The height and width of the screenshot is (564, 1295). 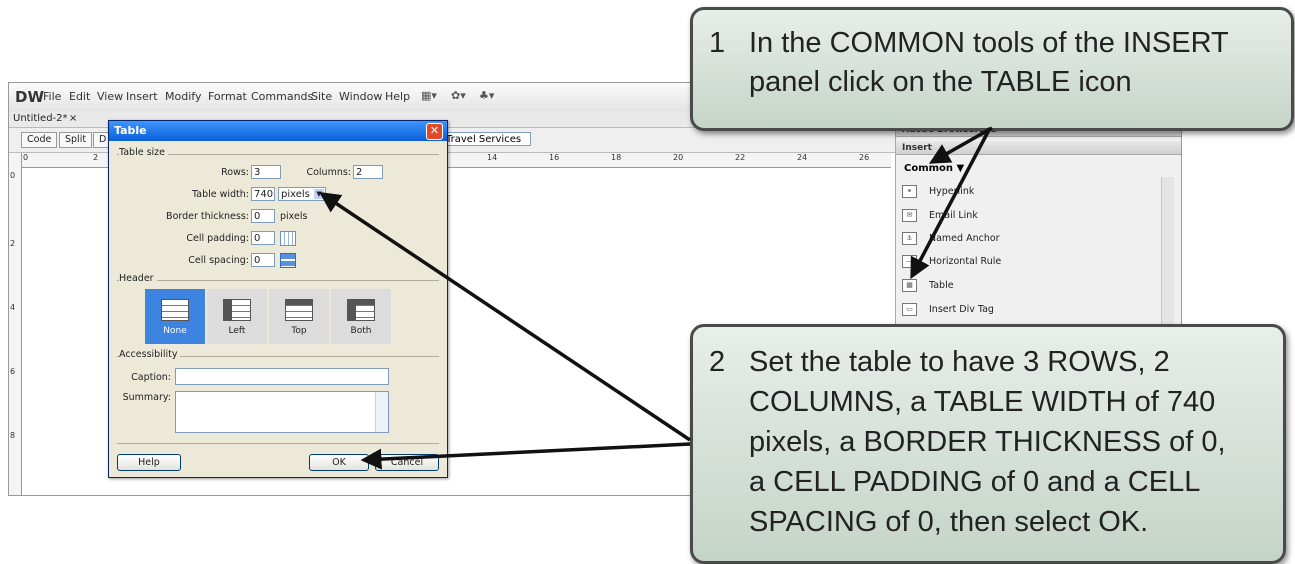 What do you see at coordinates (150, 354) in the screenshot?
I see `section-accessibility: Accessibility` at bounding box center [150, 354].